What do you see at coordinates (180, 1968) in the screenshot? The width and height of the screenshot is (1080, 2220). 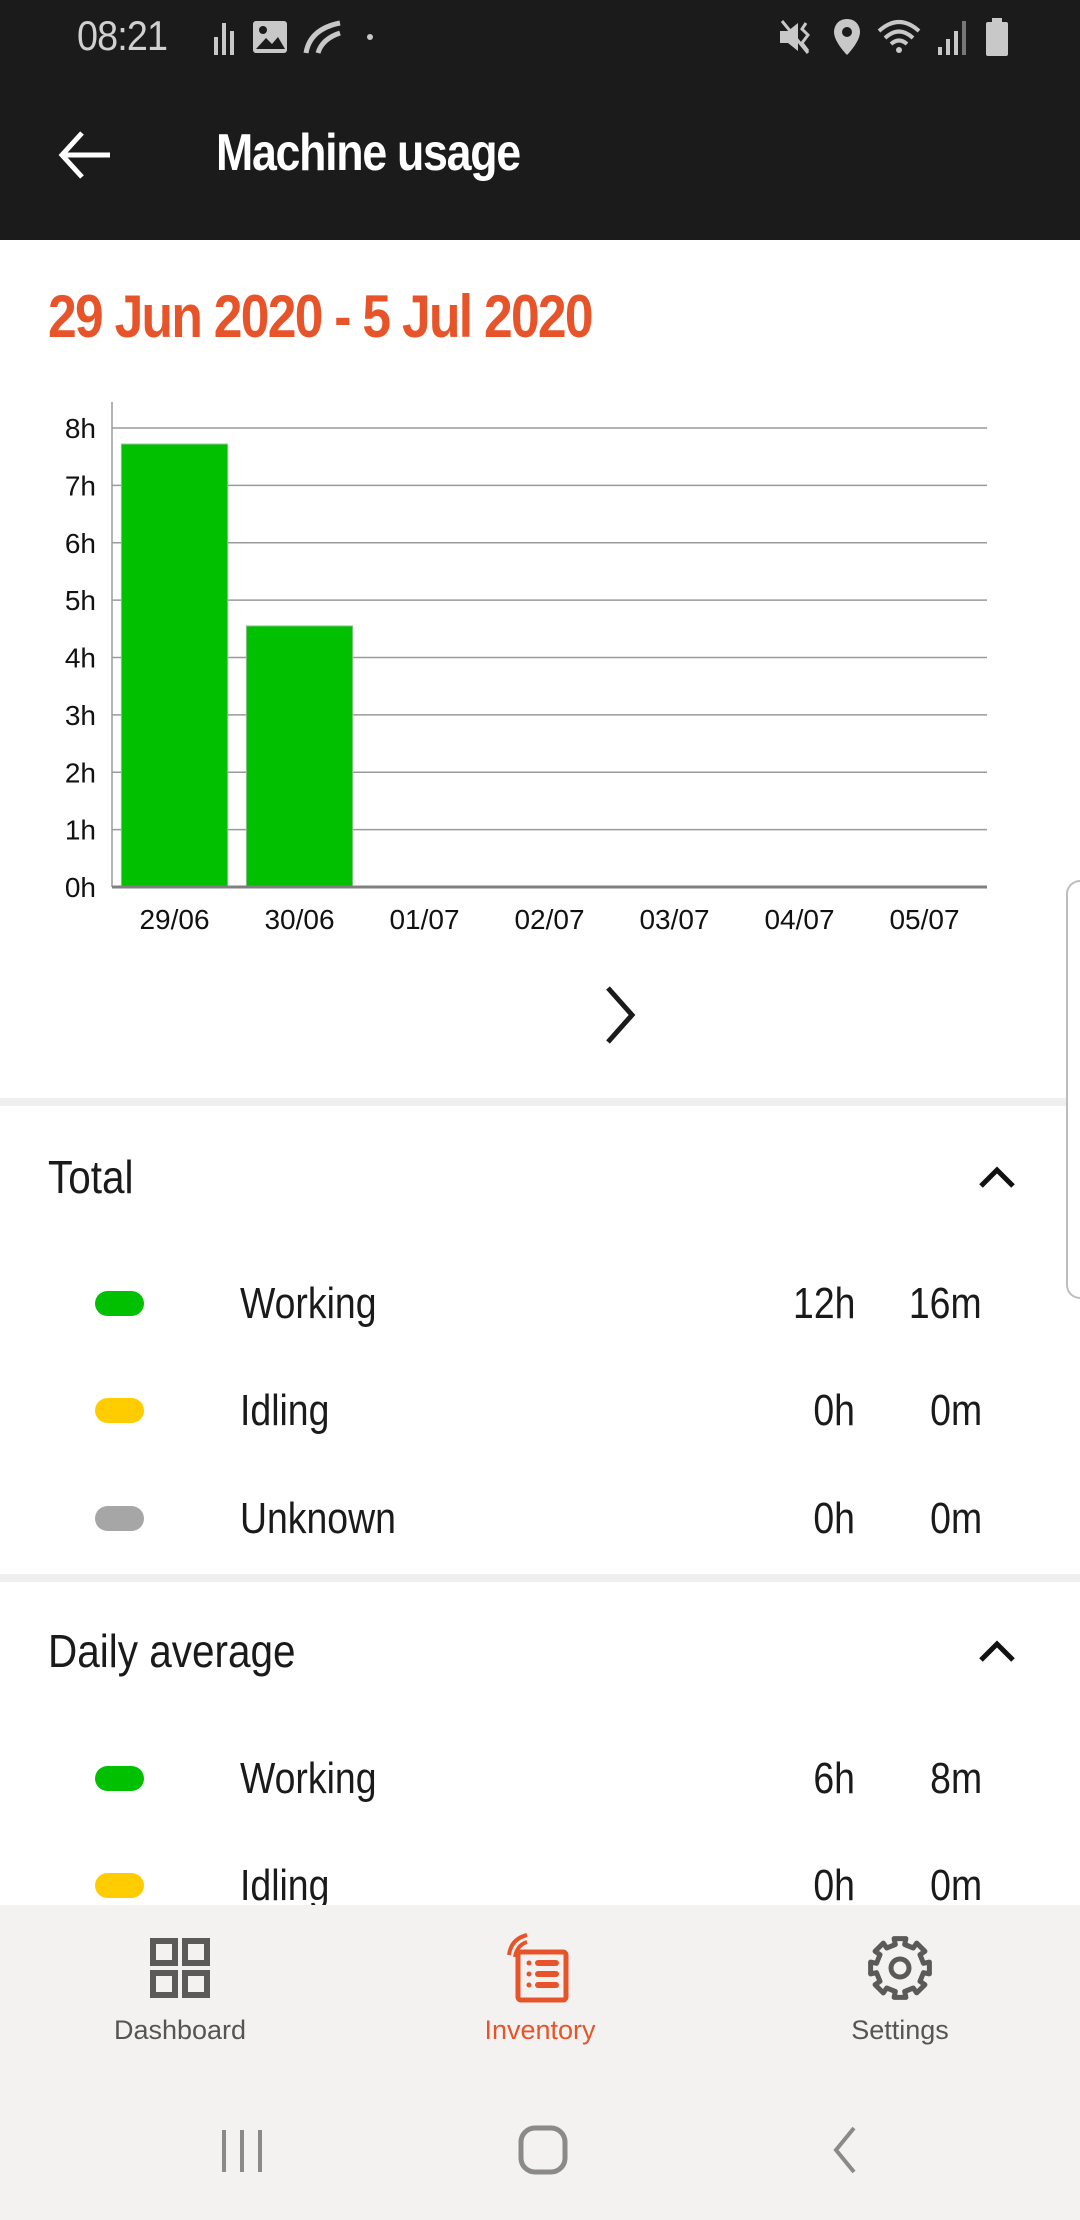 I see `dashboard-grid-icon` at bounding box center [180, 1968].